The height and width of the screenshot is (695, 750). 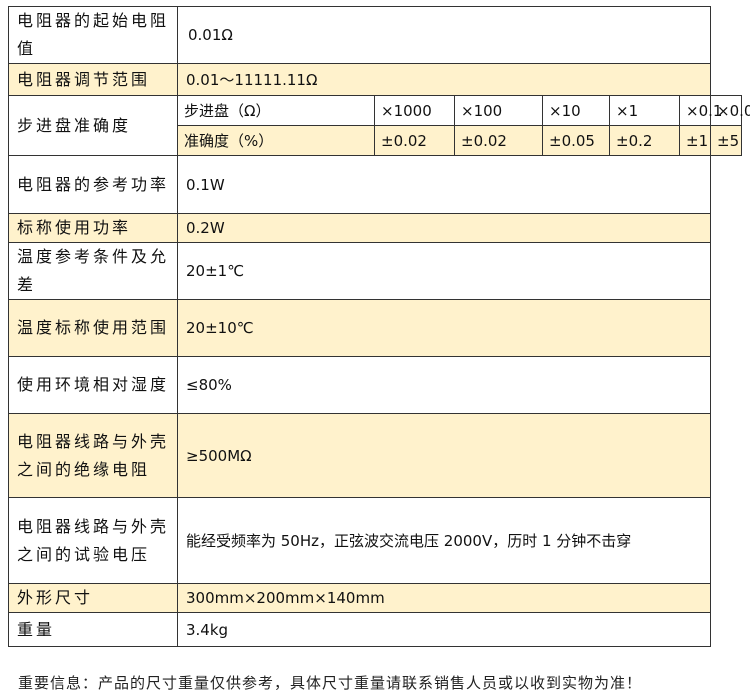 I want to click on value-ref-power: 0.1W, so click(x=444, y=184).